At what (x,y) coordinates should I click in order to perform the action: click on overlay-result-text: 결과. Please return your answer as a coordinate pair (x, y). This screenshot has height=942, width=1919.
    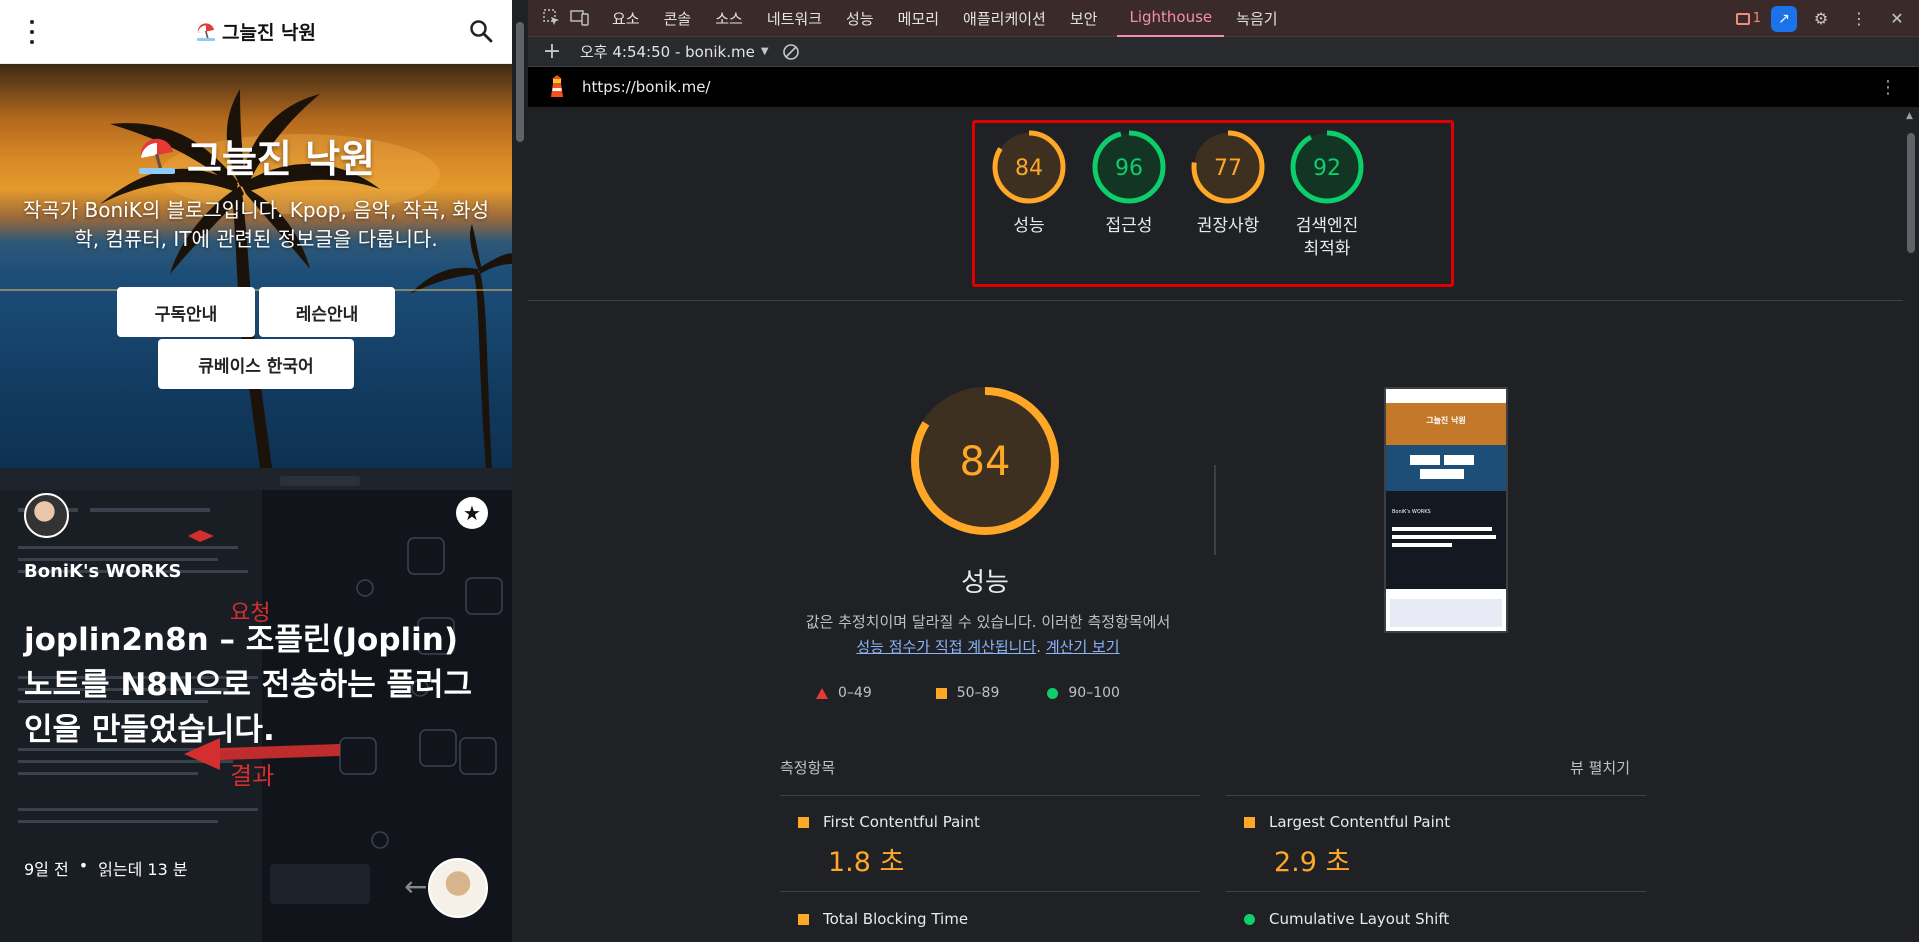
    Looking at the image, I should click on (252, 776).